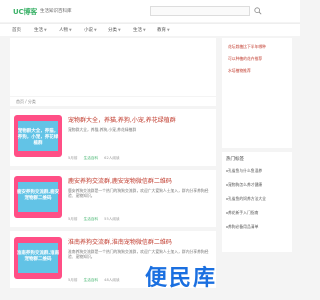 This screenshot has width=320, height=300. What do you see at coordinates (259, 70) in the screenshot?
I see `sidebar-link: 水培植物推荐` at bounding box center [259, 70].